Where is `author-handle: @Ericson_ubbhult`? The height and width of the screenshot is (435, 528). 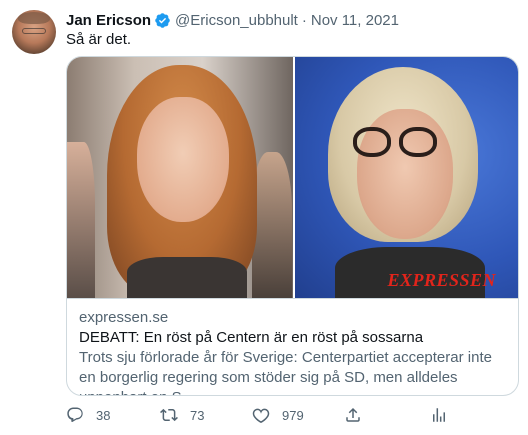
author-handle: @Ericson_ubbhult is located at coordinates (236, 20).